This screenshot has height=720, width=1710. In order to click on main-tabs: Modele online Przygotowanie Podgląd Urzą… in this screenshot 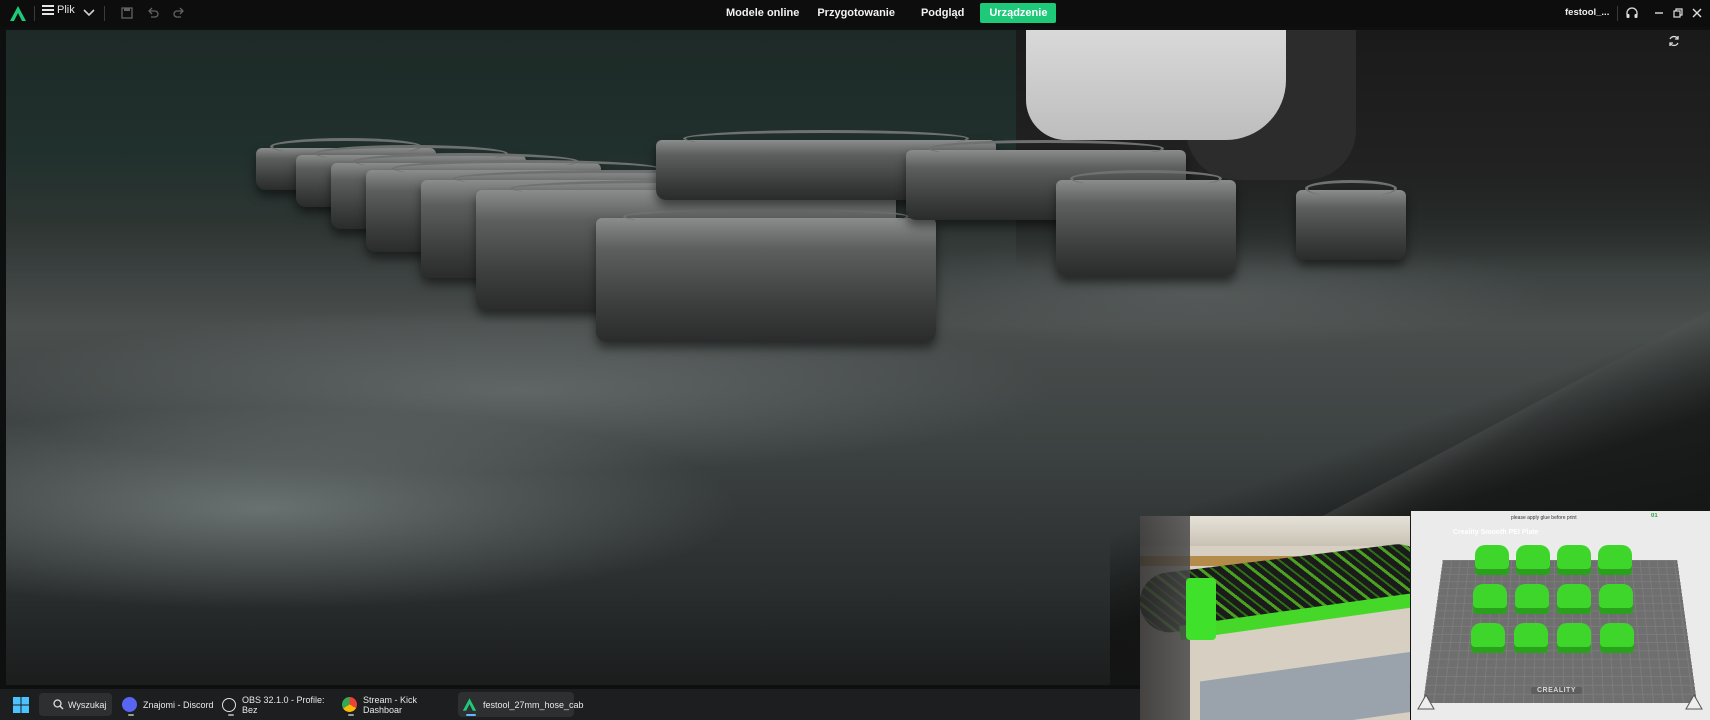, I will do `click(891, 13)`.